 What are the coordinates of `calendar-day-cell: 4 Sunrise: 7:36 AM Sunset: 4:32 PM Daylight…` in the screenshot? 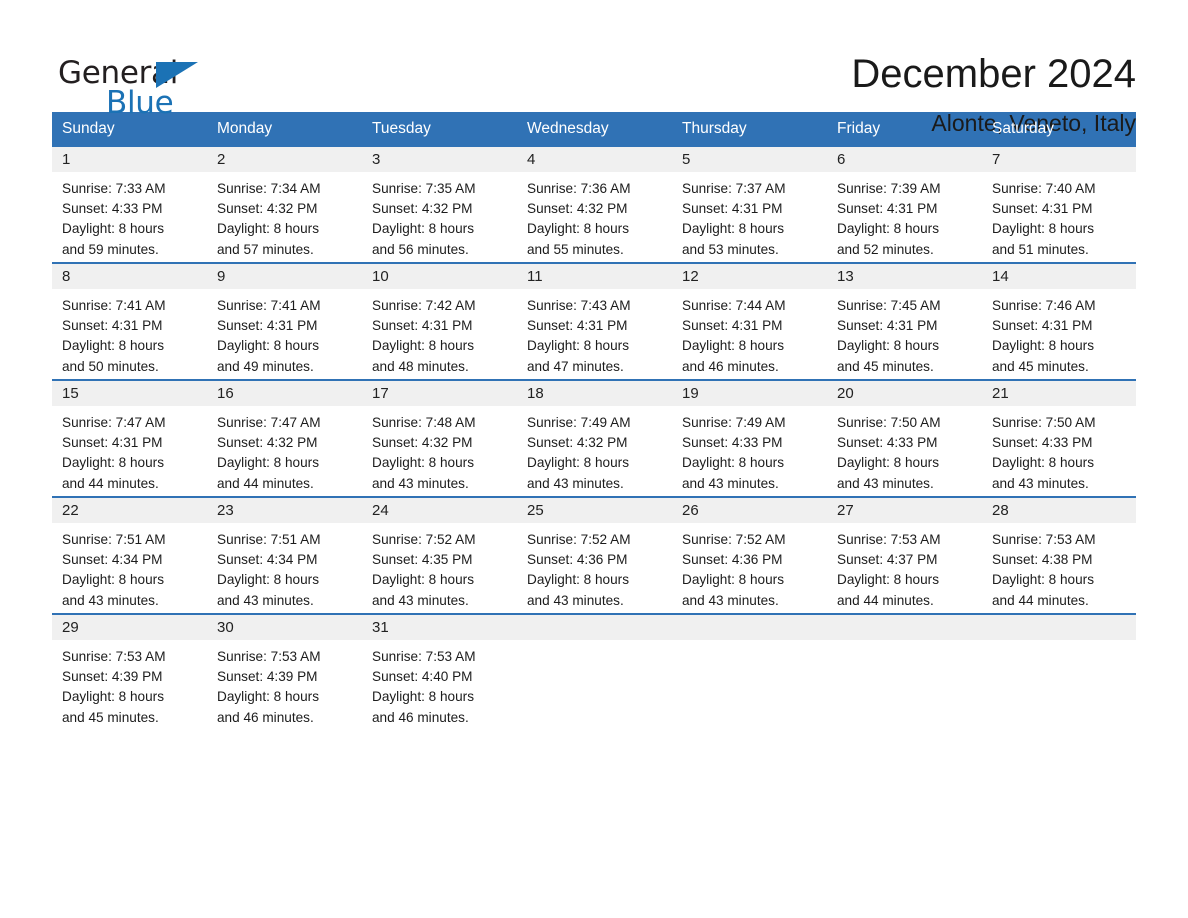 It's located at (594, 205).